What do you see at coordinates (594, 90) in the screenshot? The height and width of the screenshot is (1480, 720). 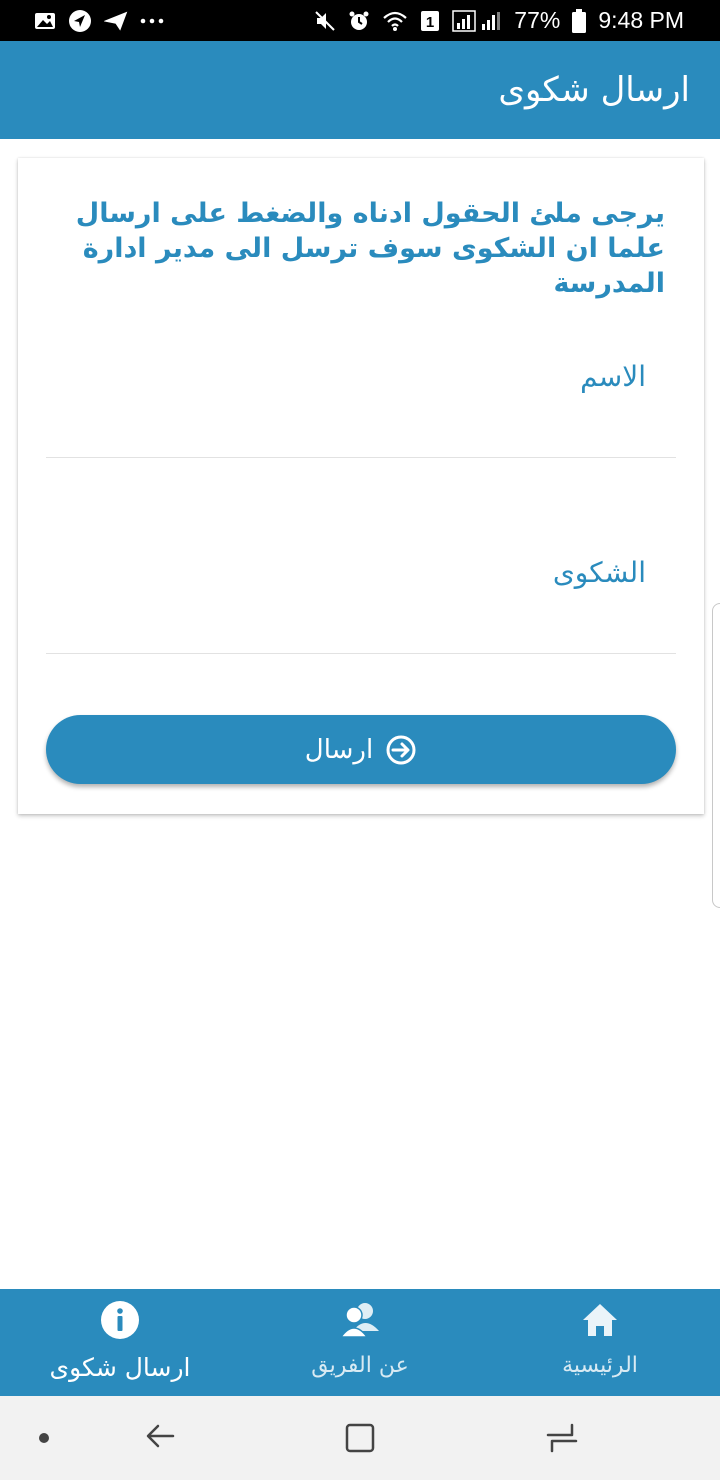 I see `page-title: ارسال شكوى` at bounding box center [594, 90].